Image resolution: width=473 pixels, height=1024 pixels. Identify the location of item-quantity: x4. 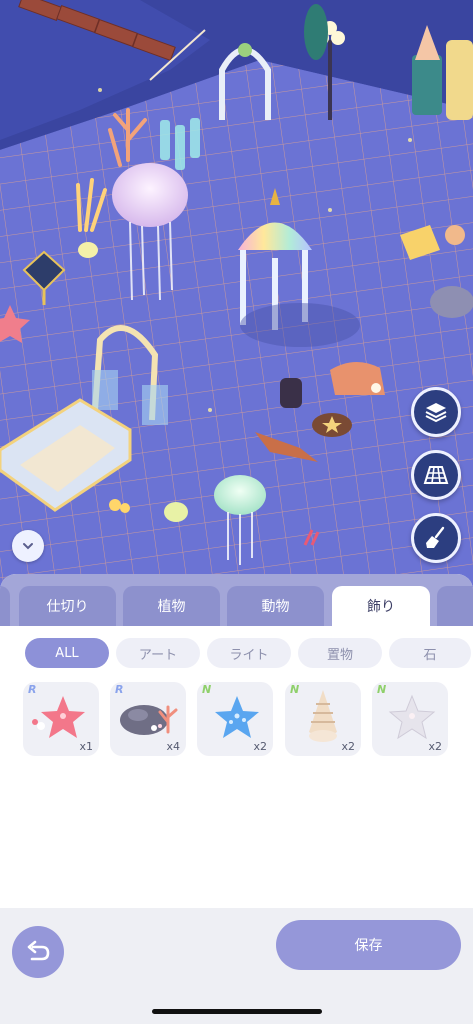
(173, 746).